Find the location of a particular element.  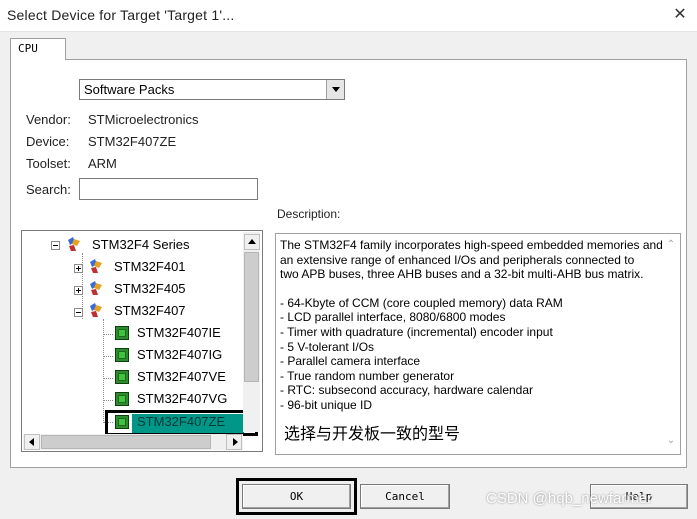

search-label: Search: is located at coordinates (48, 189).